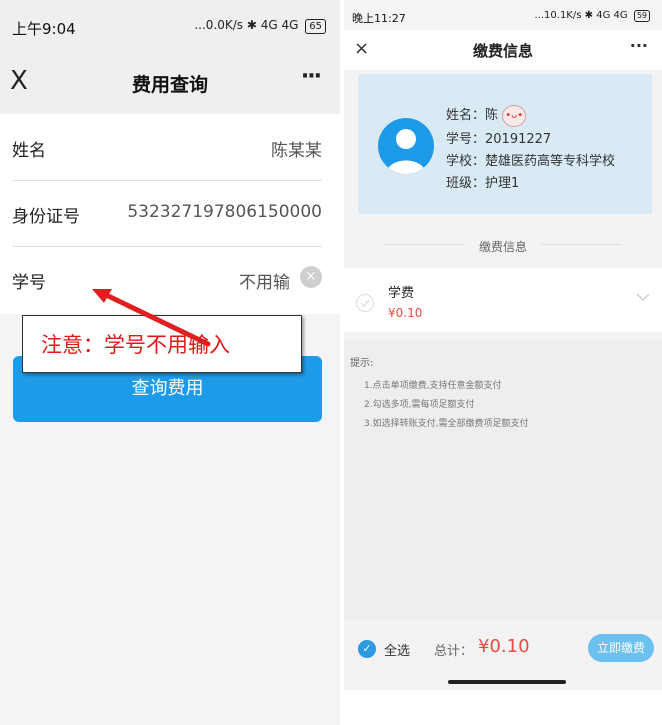  Describe the element at coordinates (405, 313) in the screenshot. I see `fee-amount: ¥0.10` at that location.